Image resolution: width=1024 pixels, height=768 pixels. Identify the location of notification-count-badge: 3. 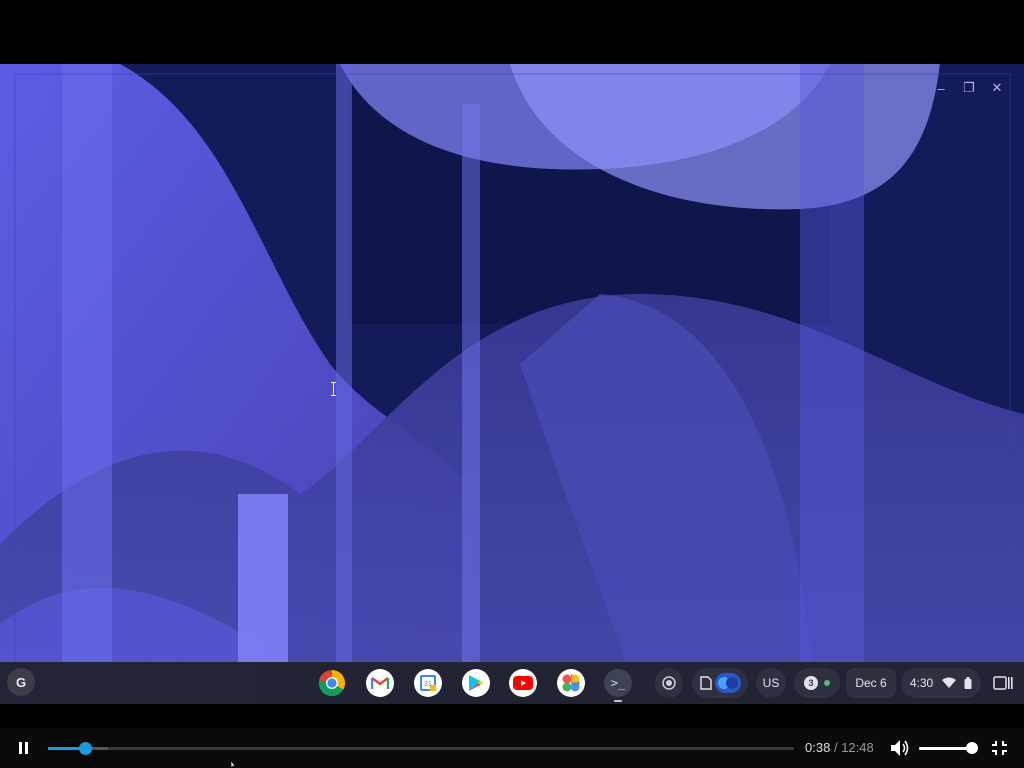
(811, 683).